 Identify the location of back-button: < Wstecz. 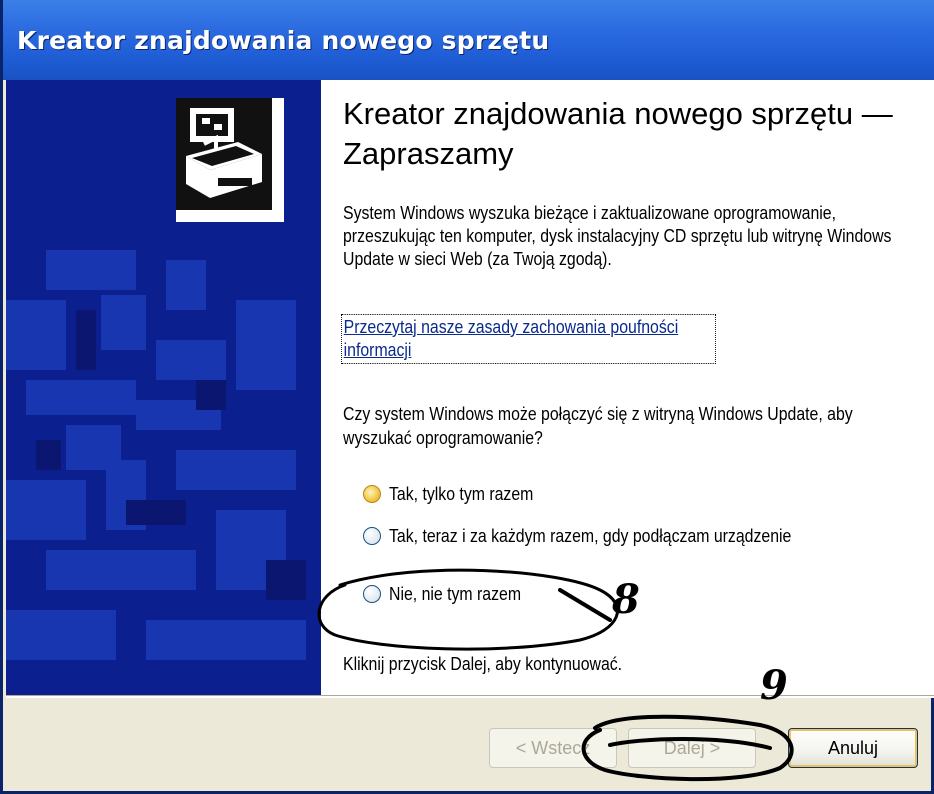
(553, 748).